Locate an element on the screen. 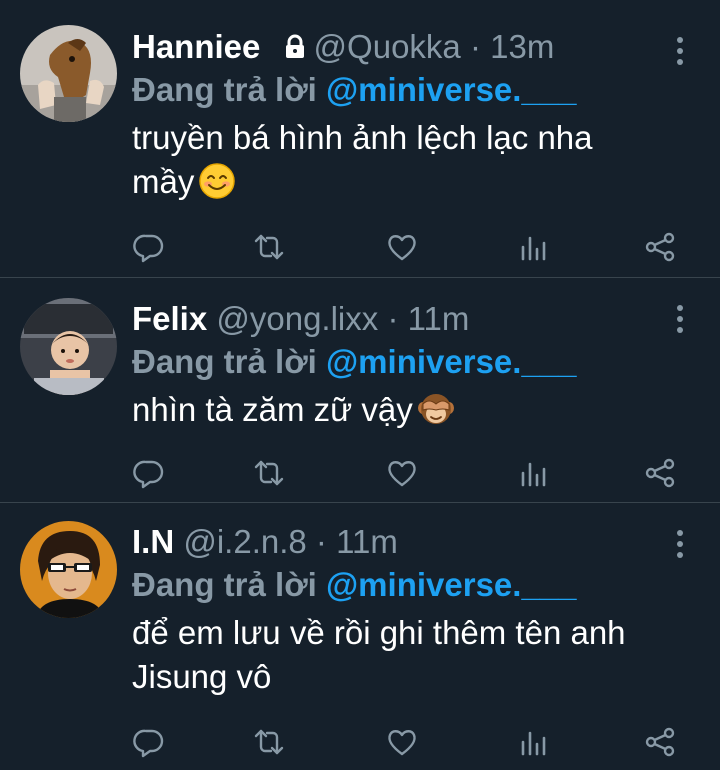 This screenshot has height=770, width=720. tweet-text: nhìn tà zăm zữ vậy is located at coordinates (396, 410).